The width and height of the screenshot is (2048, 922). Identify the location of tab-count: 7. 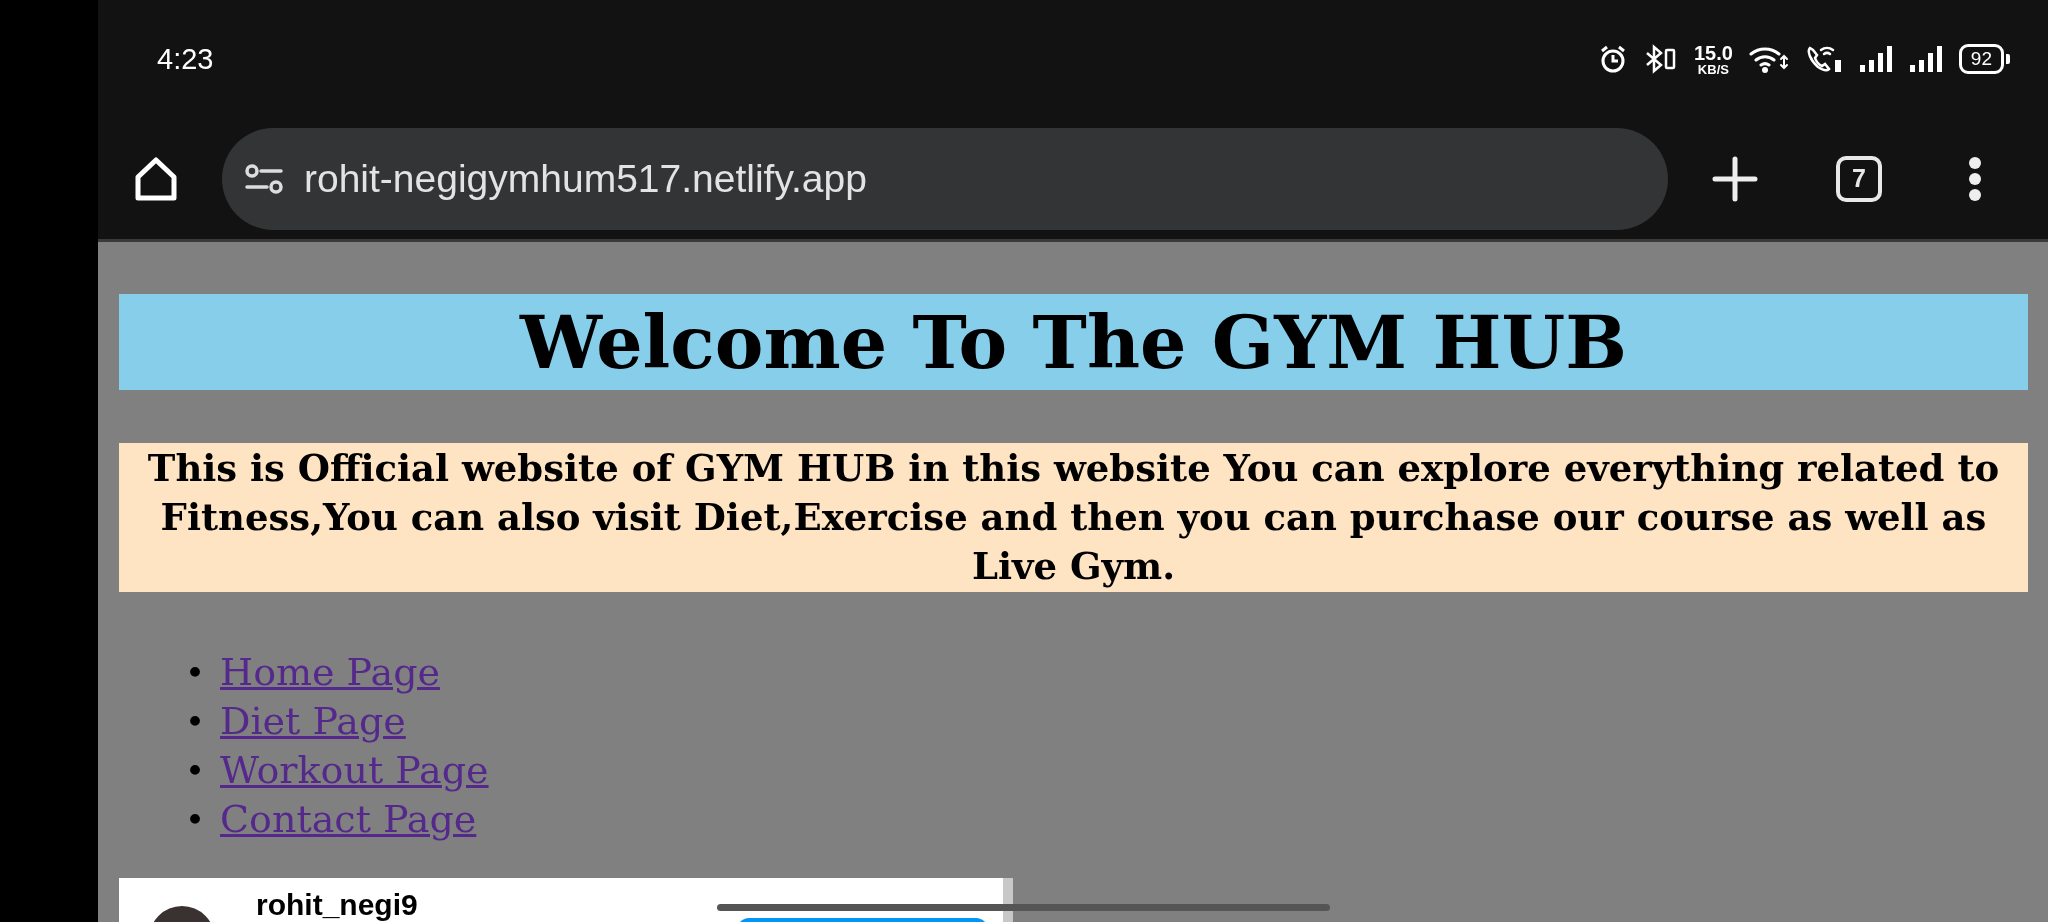
(1859, 178).